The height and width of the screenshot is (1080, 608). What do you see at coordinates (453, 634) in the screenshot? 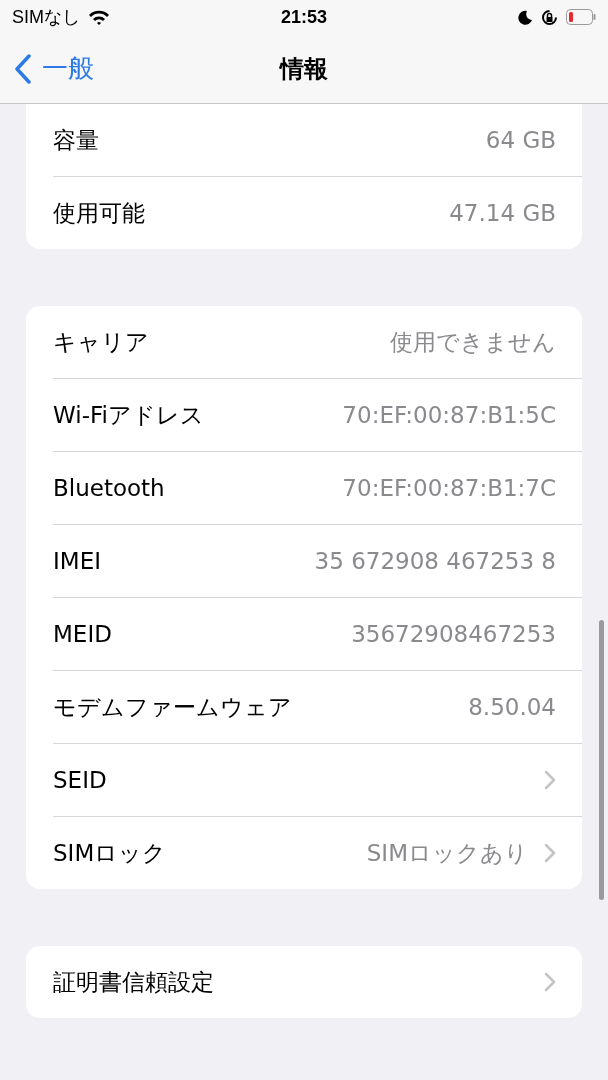
I see `row-value: 35672908467253` at bounding box center [453, 634].